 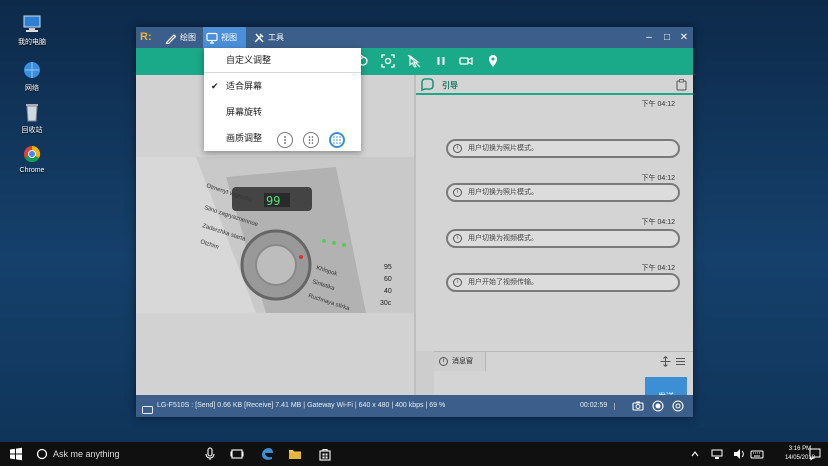 I want to click on settings-icon, so click(x=678, y=406).